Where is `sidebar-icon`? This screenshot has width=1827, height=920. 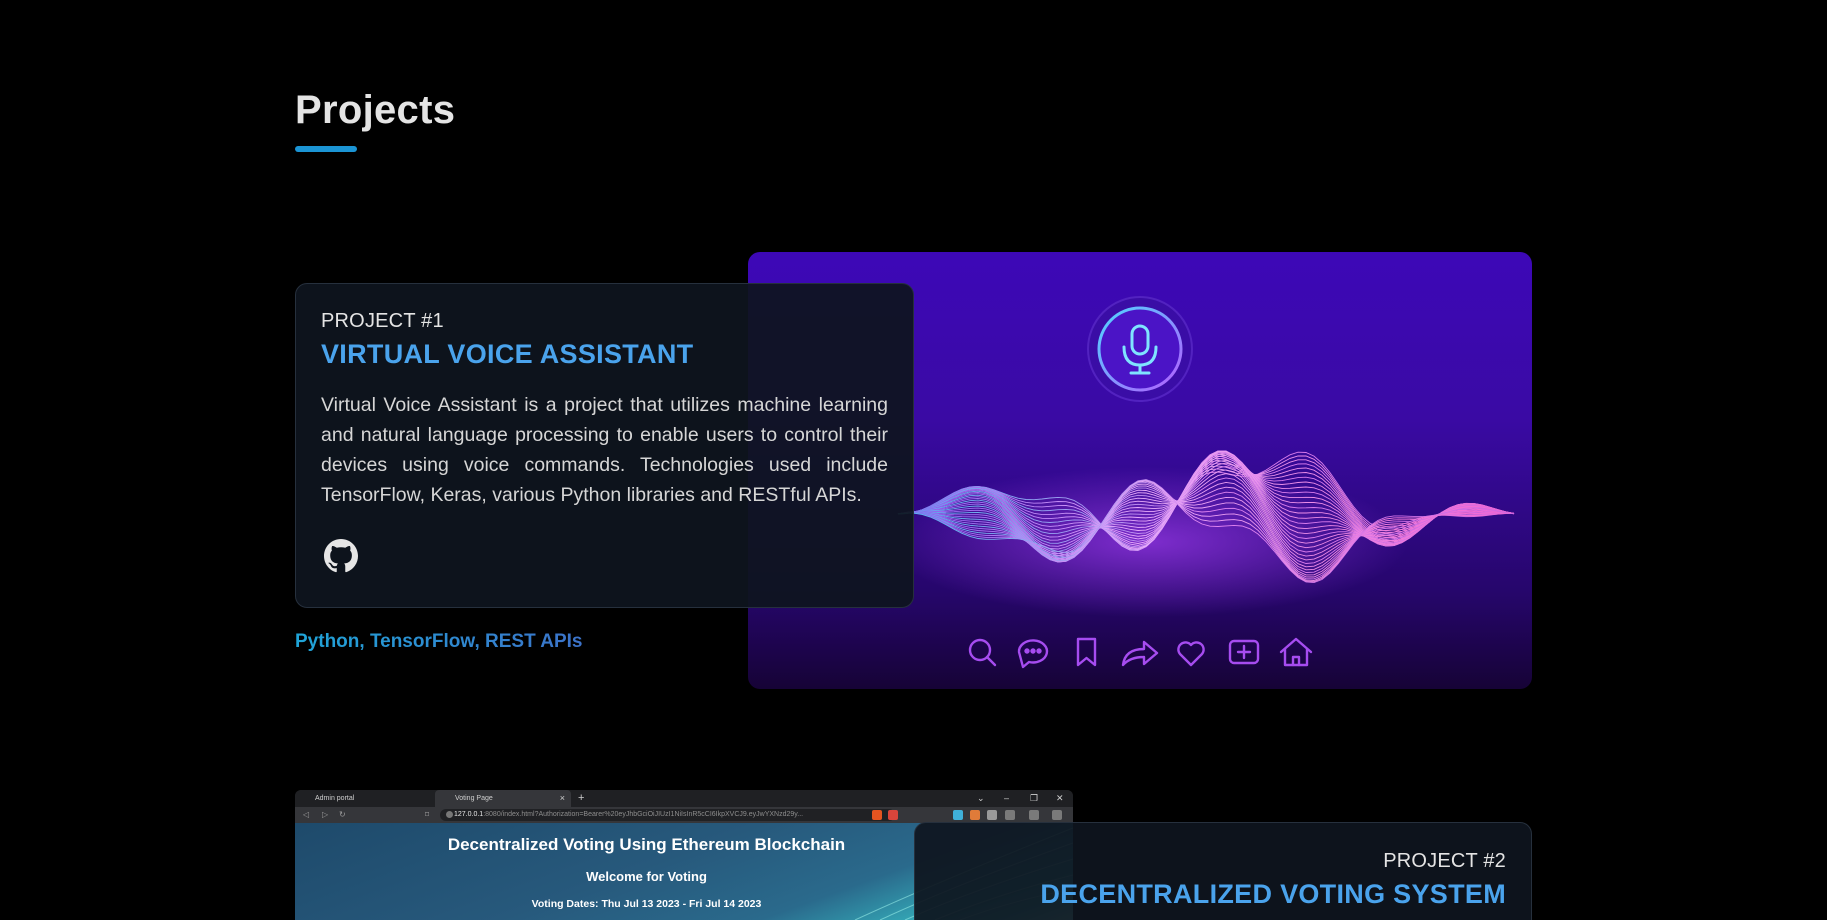 sidebar-icon is located at coordinates (1010, 815).